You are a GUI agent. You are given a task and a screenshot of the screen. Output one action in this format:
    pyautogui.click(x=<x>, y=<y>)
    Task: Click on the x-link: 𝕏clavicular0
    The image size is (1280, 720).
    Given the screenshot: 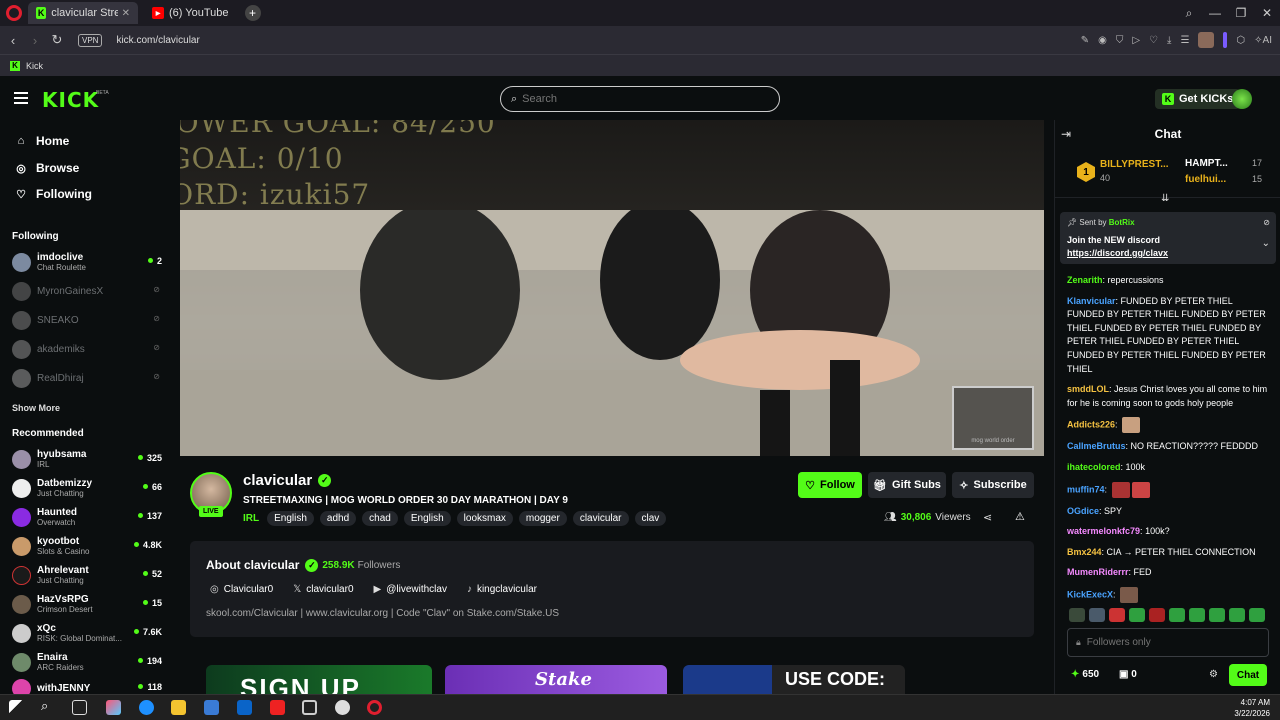 What is the action you would take?
    pyautogui.click(x=323, y=589)
    